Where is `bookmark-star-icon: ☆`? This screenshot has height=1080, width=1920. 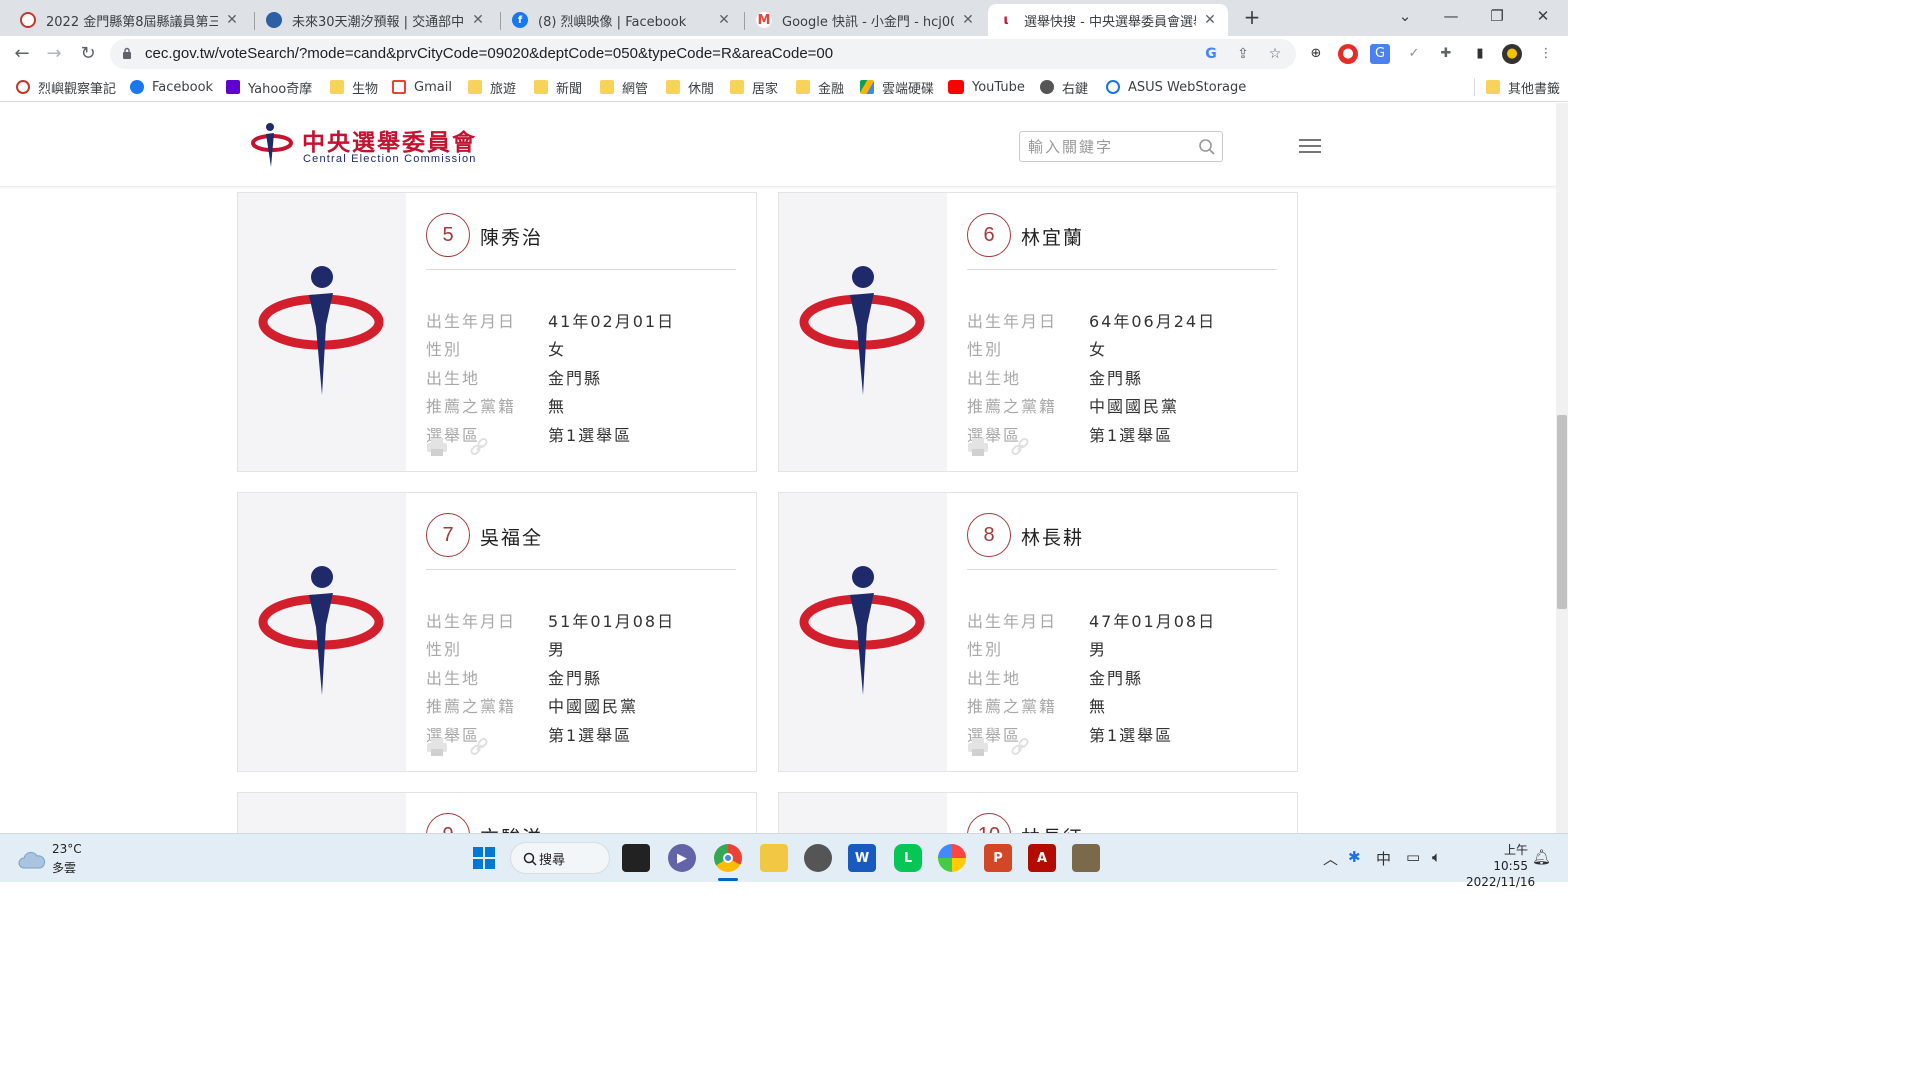
bookmark-star-icon: ☆ is located at coordinates (1275, 54).